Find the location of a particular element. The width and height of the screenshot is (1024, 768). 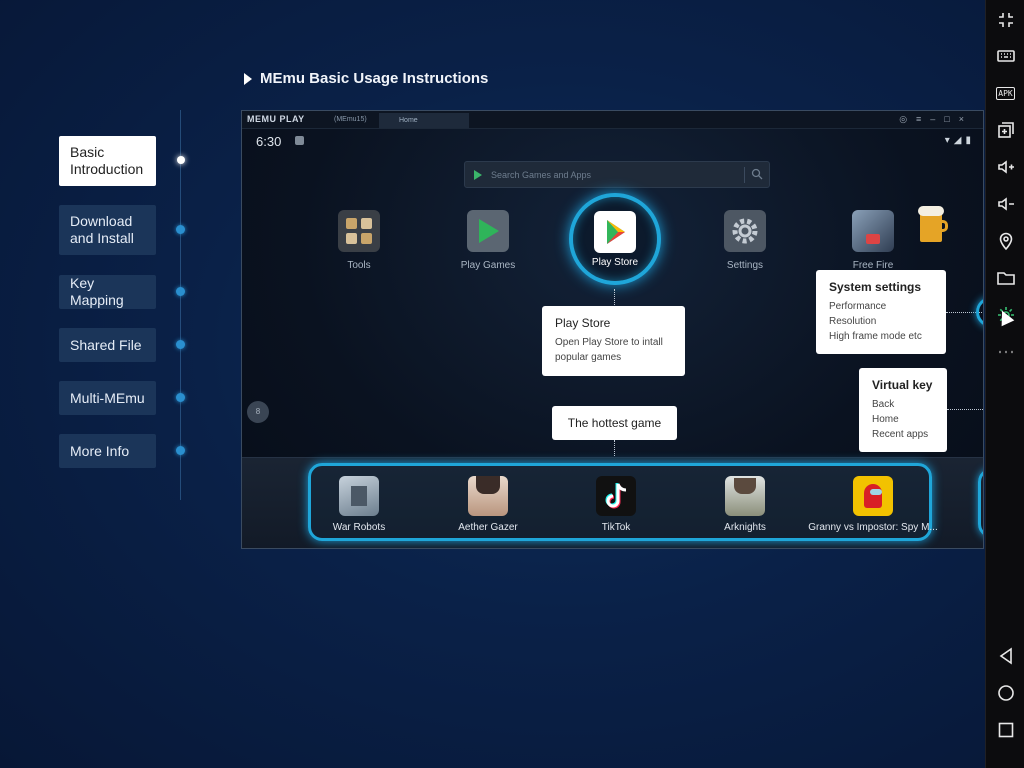

right-toolbar: APK is located at coordinates (1004, 384).